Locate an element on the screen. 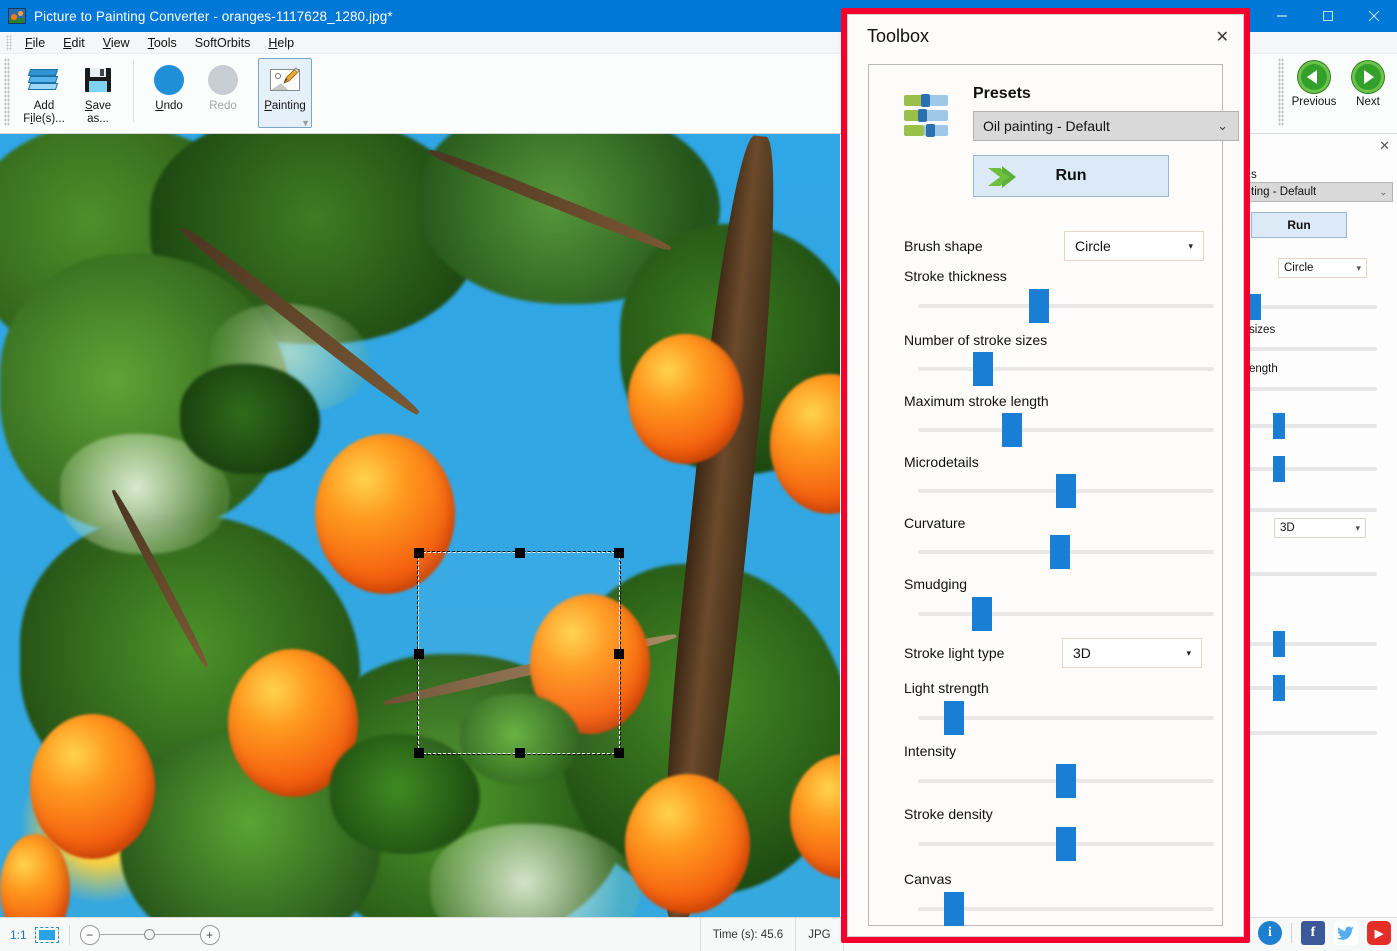 The height and width of the screenshot is (951, 1397). maximum-stroke-length-row: Maximum stroke length is located at coordinates (976, 402).